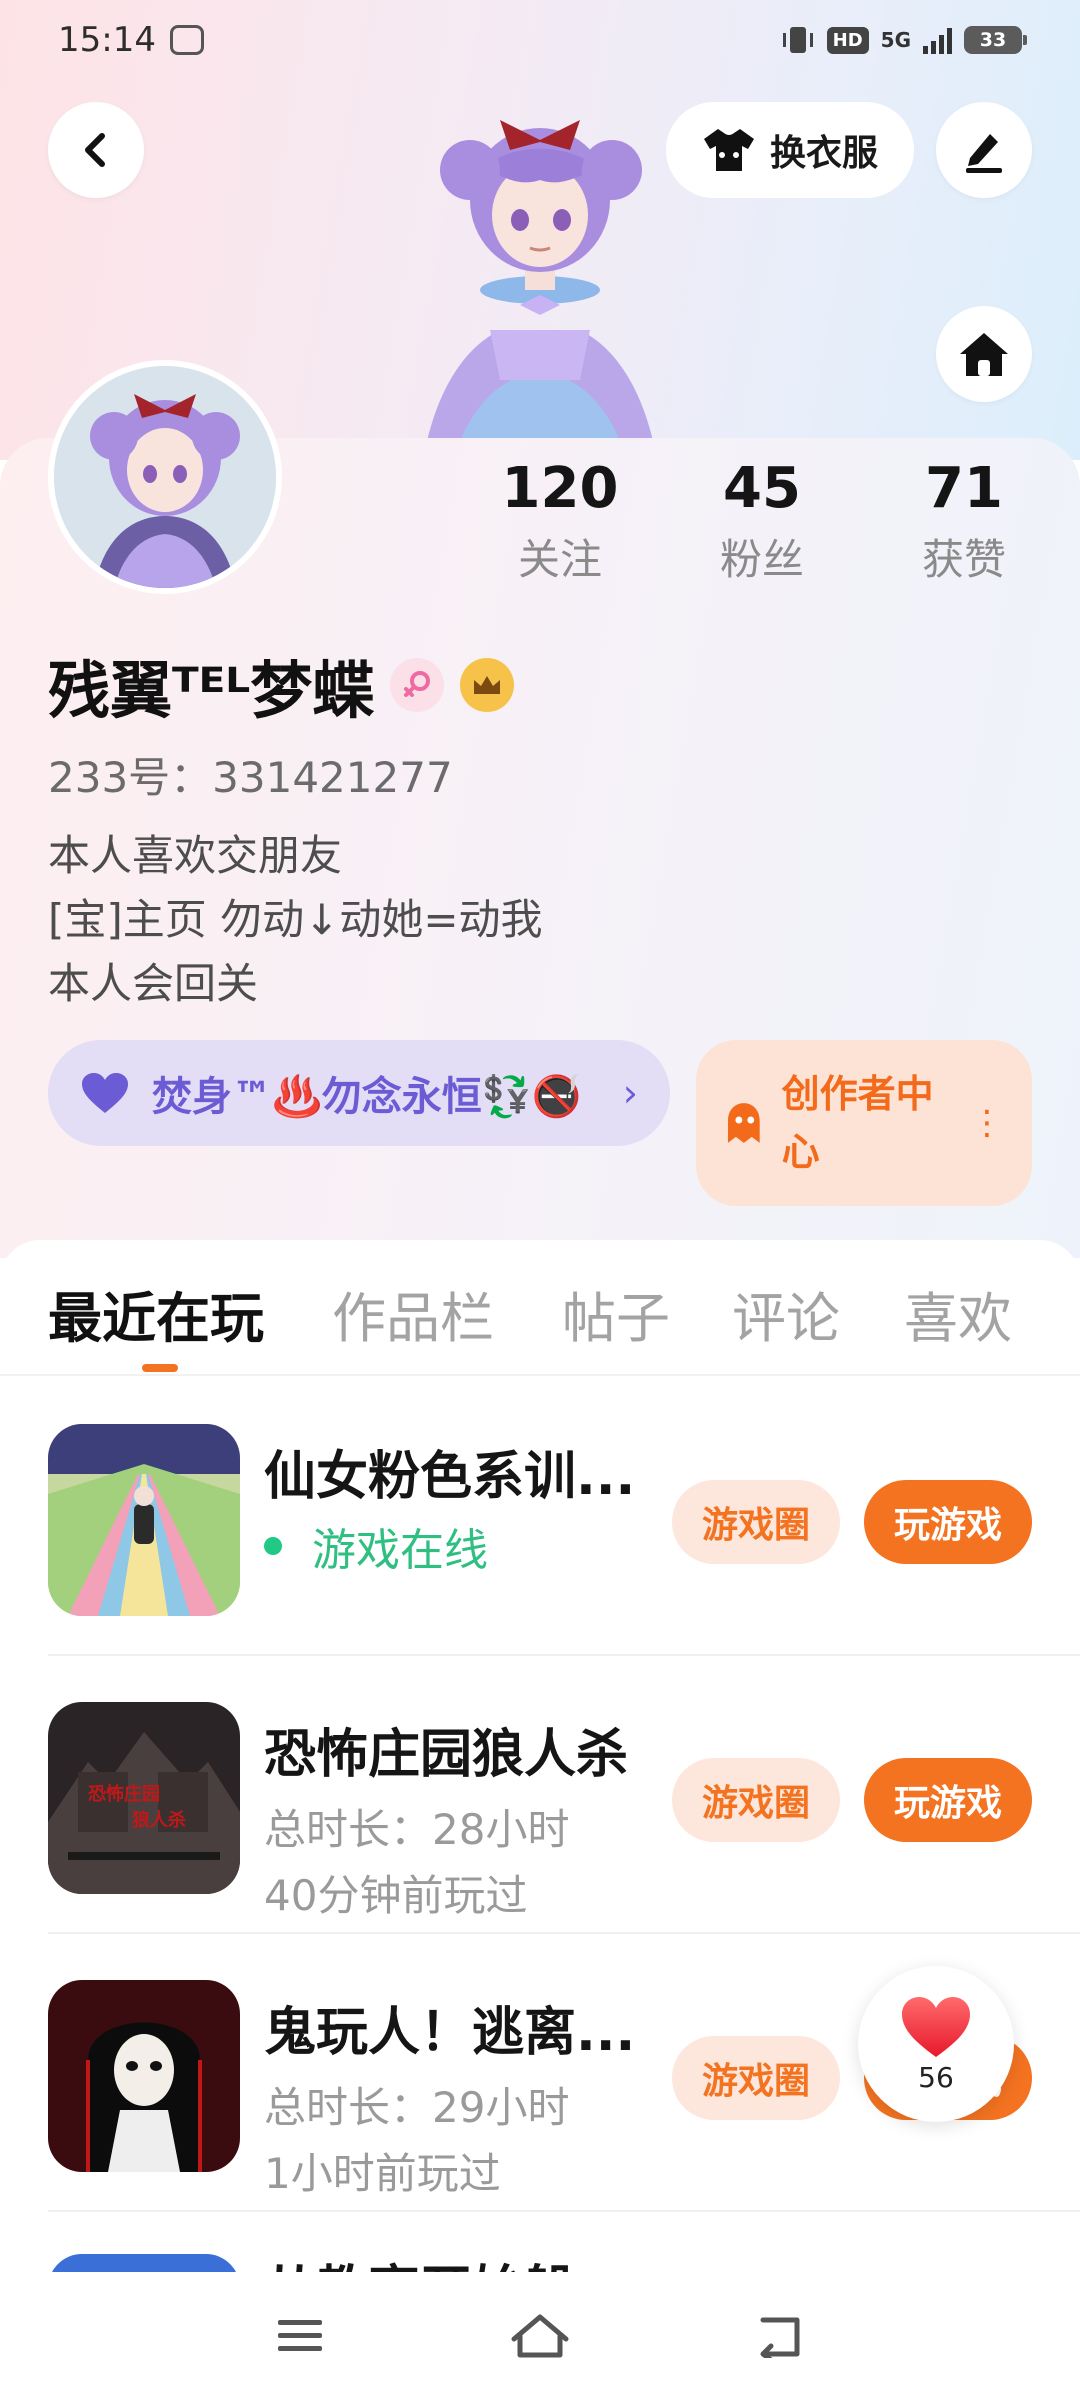 The image size is (1080, 2400). Describe the element at coordinates (540, 300) in the screenshot. I see `avatar-3d-figure` at that location.